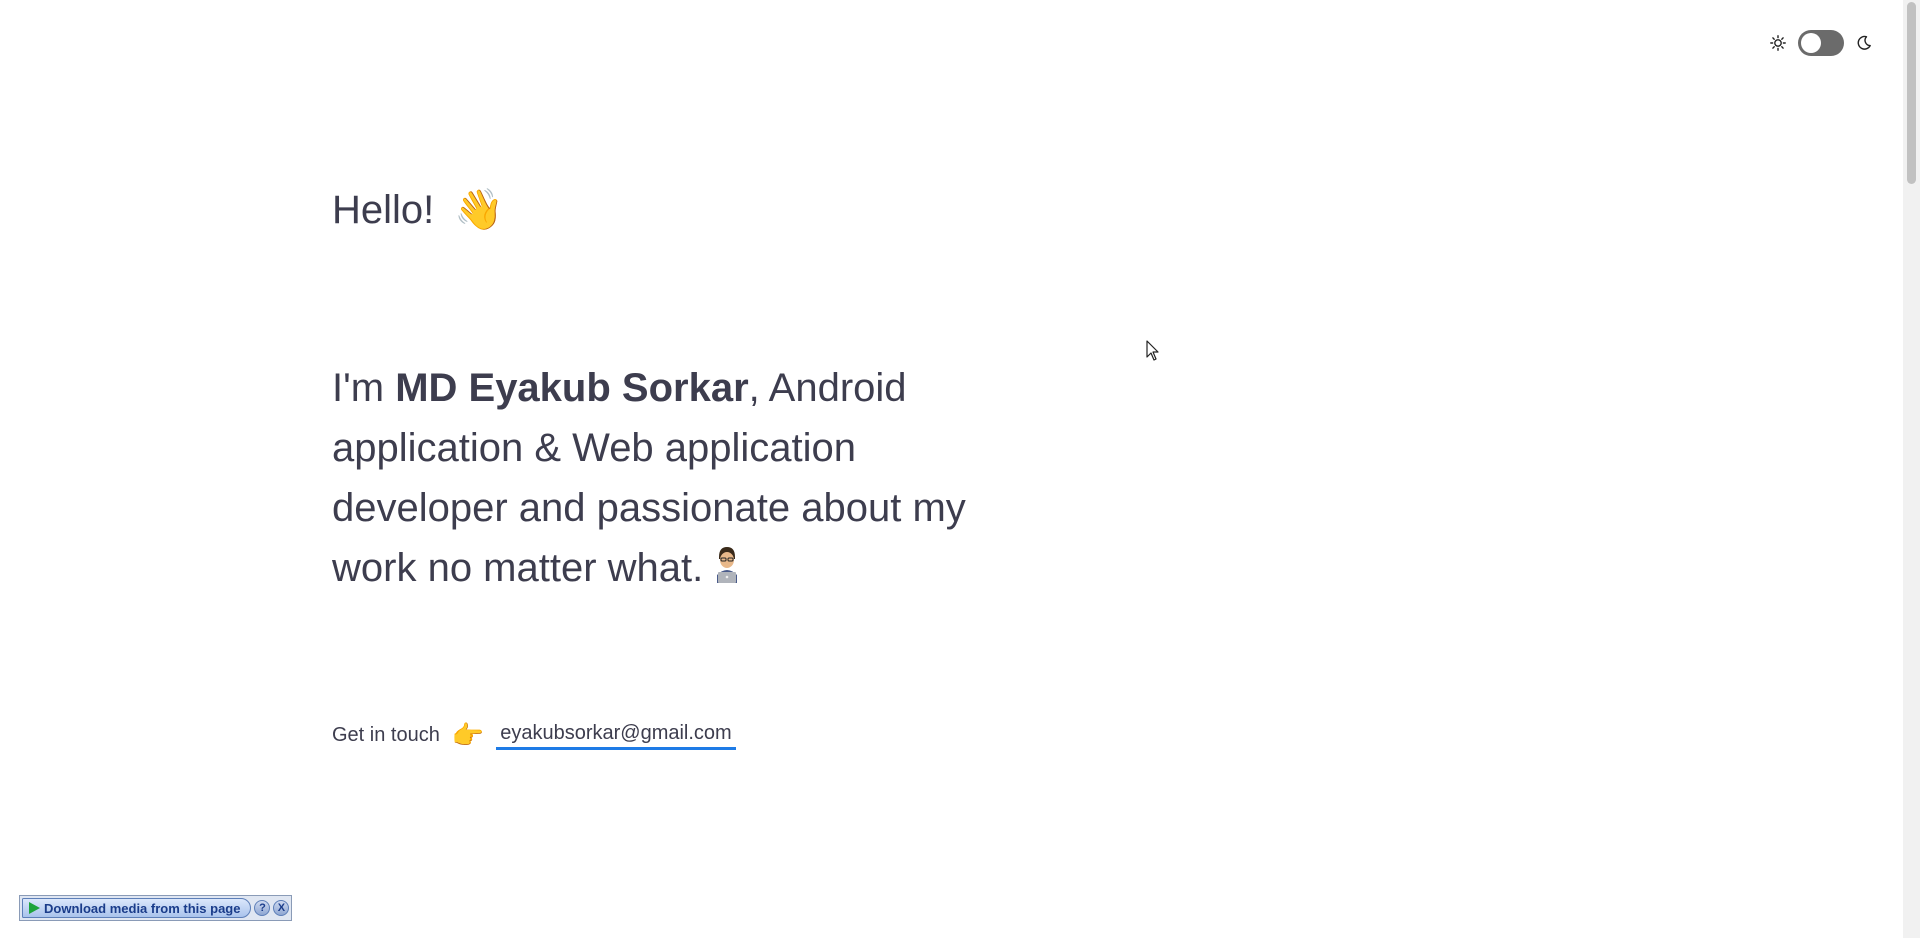  I want to click on email-link: eyakubsorkar@gmail.com, so click(616, 736).